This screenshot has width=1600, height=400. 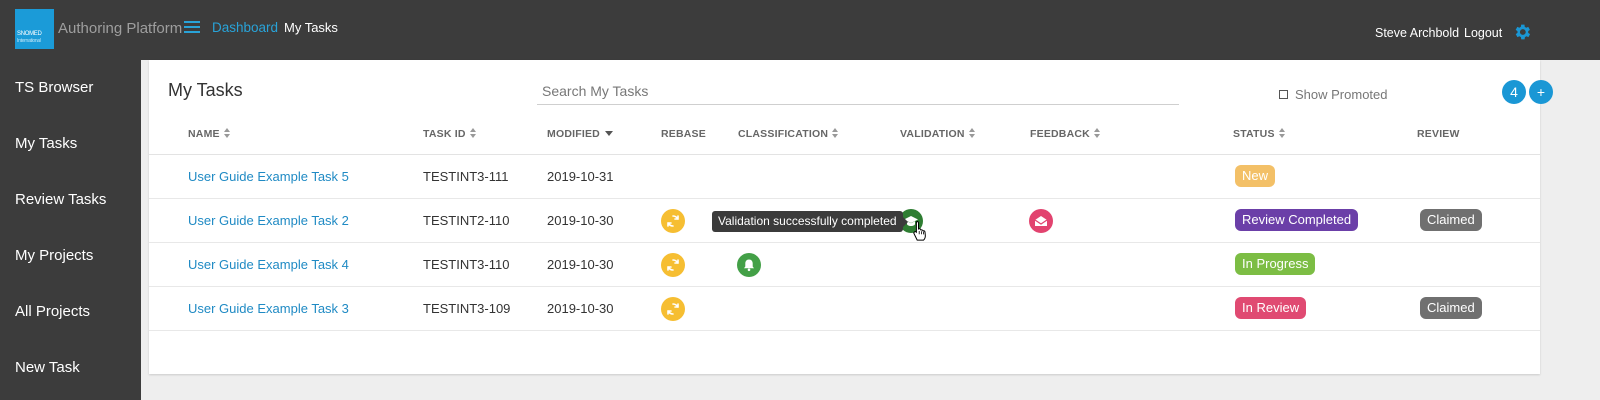 What do you see at coordinates (467, 308) in the screenshot?
I see `task-id: TESTINT3-109` at bounding box center [467, 308].